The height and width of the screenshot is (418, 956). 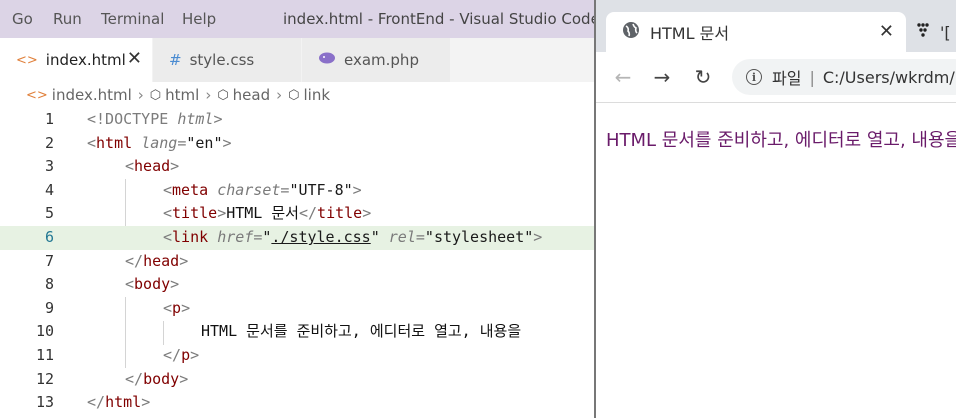 I want to click on code-line: 4 <meta charset="UTF-8">, so click(x=298, y=191).